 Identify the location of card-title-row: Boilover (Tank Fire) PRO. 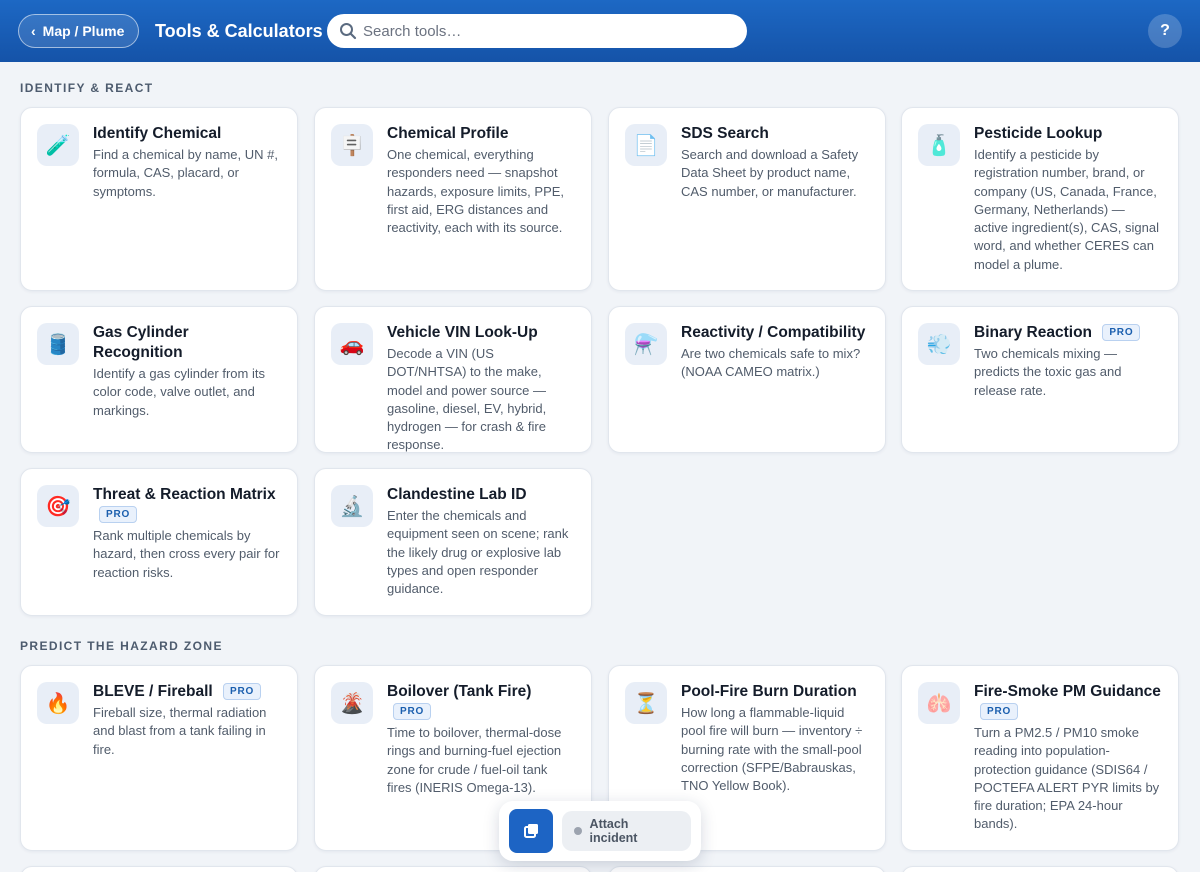
(481, 702).